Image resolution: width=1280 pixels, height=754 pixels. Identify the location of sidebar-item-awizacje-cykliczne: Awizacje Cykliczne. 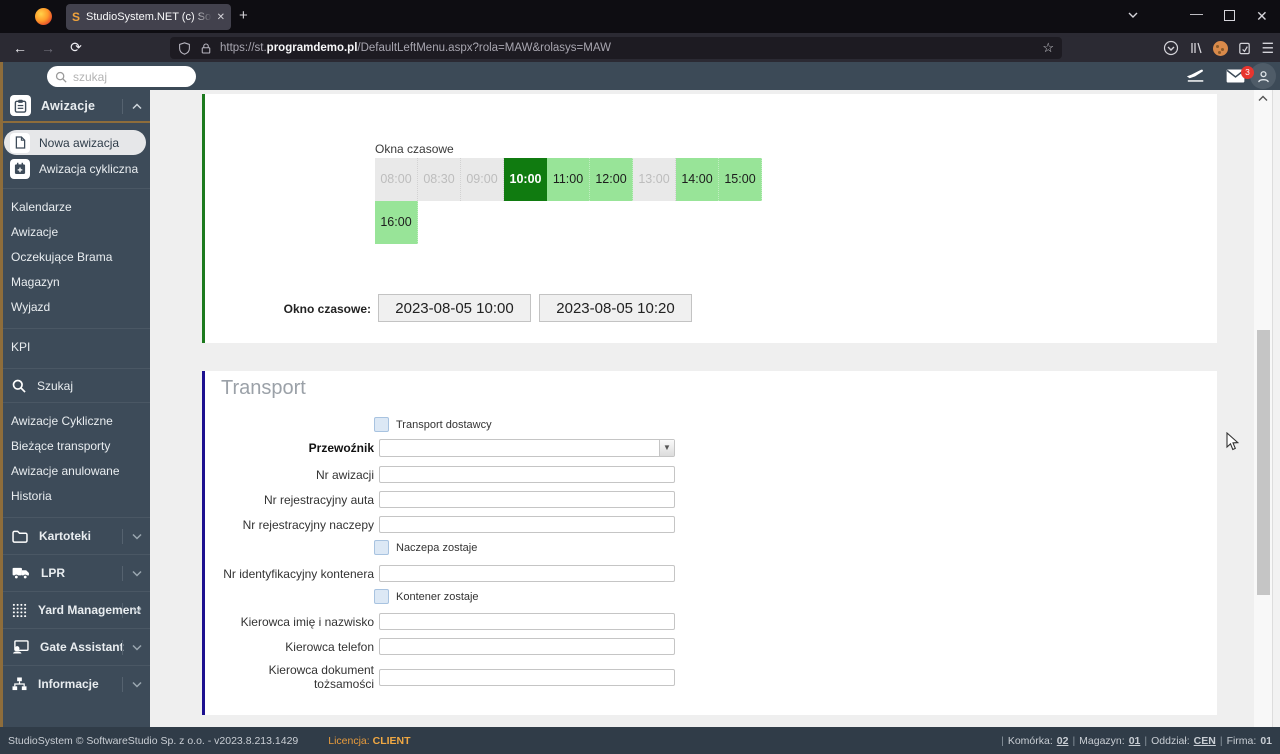
(75, 421).